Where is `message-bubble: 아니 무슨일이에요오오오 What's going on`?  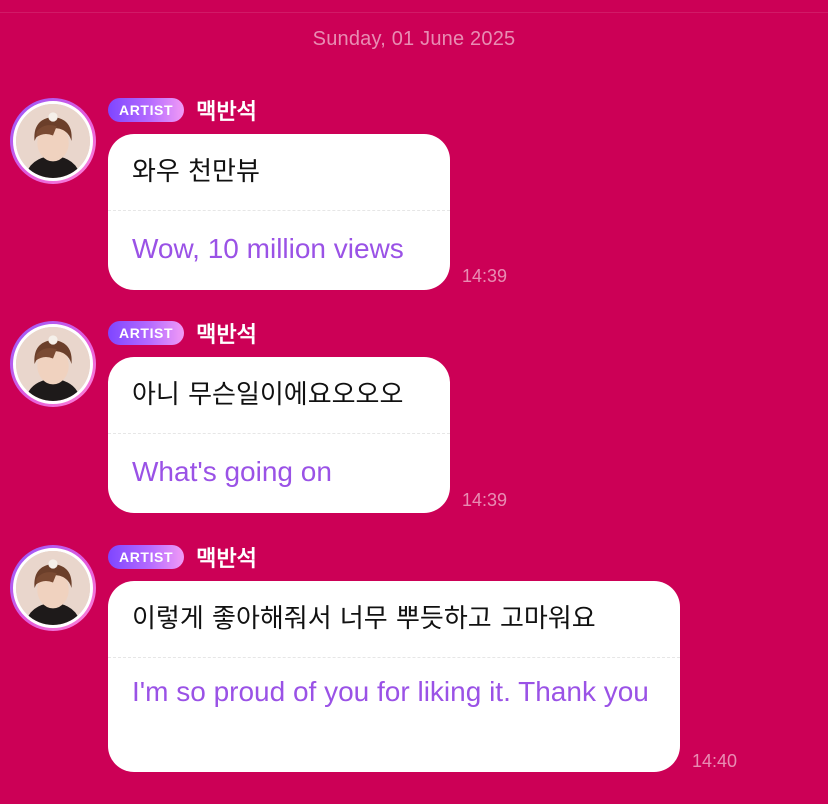 message-bubble: 아니 무슨일이에요오오오 What's going on is located at coordinates (279, 435).